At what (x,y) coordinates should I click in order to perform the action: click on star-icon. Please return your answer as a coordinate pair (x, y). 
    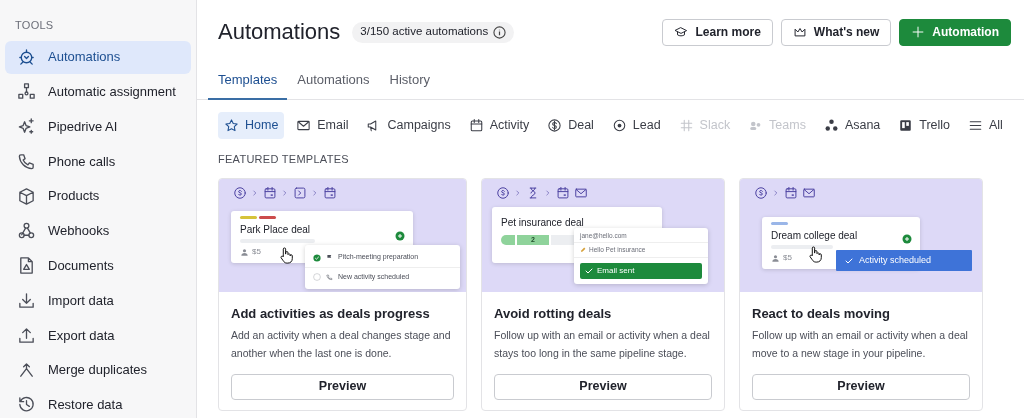
    Looking at the image, I should click on (231, 125).